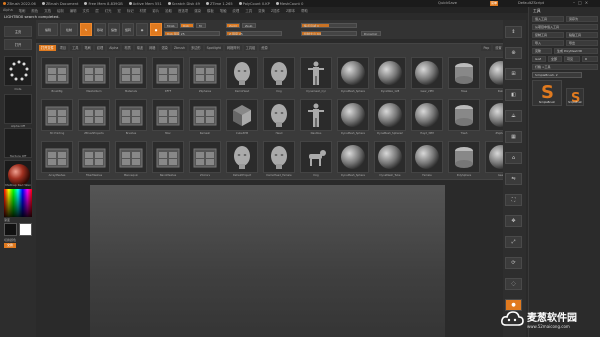  What do you see at coordinates (192, 33) in the screenshot?
I see `rgb-intensity-slider: Rgb 强度 25` at bounding box center [192, 33].